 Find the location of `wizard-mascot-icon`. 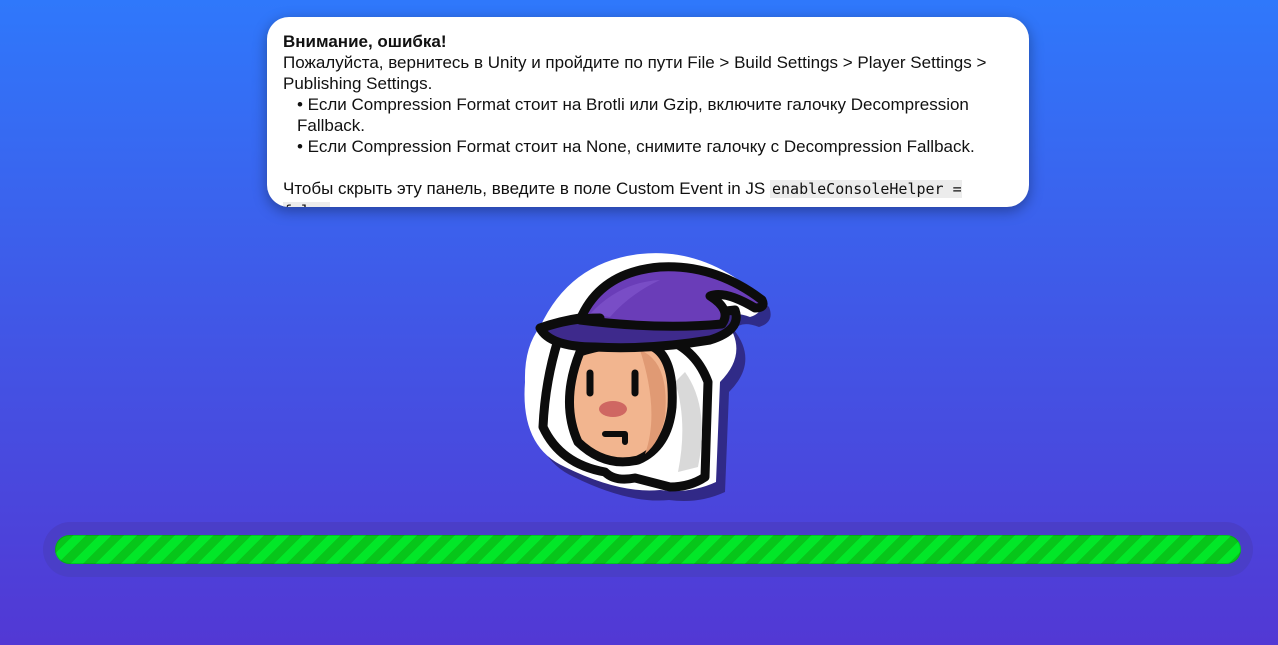

wizard-mascot-icon is located at coordinates (647, 377).